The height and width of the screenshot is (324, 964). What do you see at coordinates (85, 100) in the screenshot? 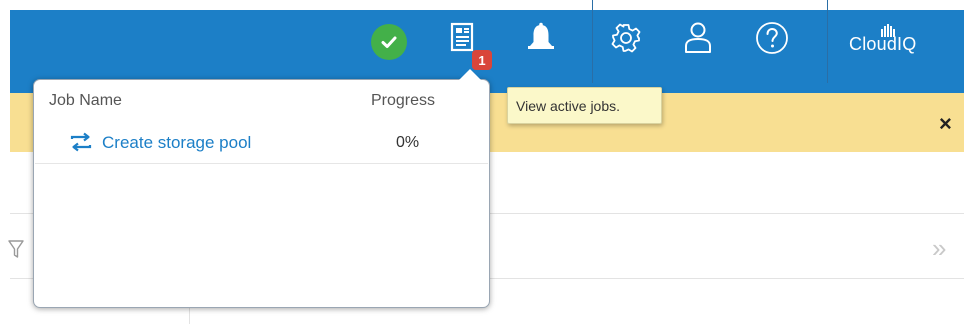
I see `job-name-column-header: Job Name` at bounding box center [85, 100].